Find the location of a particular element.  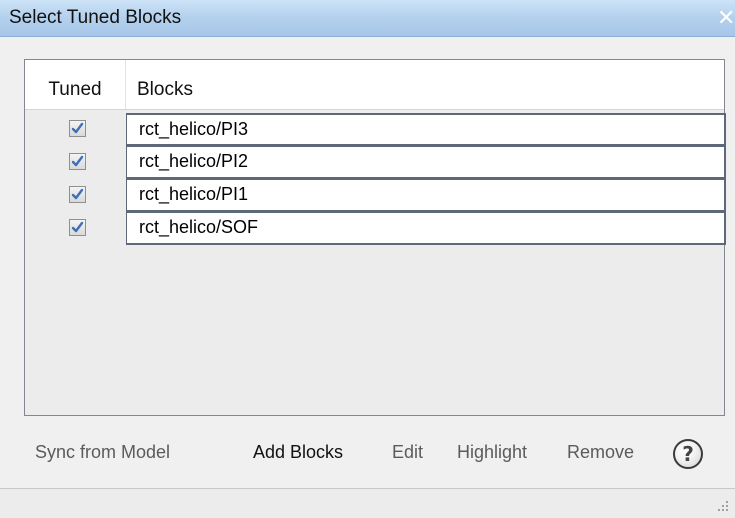

block-cell: rct_helico/PI3 is located at coordinates (426, 129).